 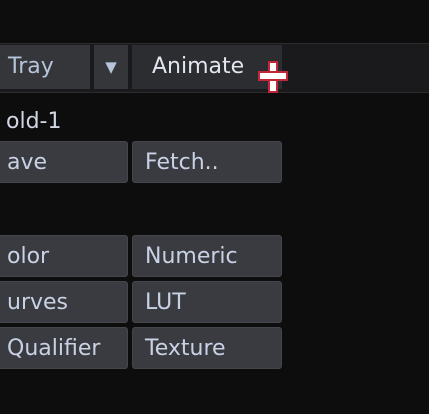 What do you see at coordinates (34, 121) in the screenshot?
I see `node-name-label: old-1` at bounding box center [34, 121].